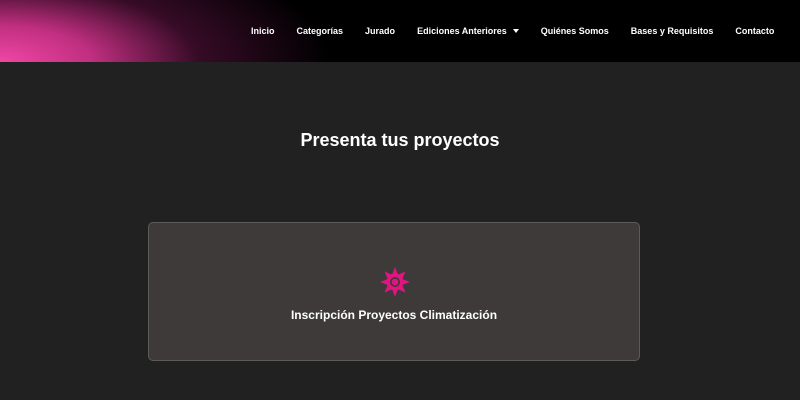  I want to click on nav-ediciones-anteriores-label: Ediciones Anteriores, so click(462, 31).